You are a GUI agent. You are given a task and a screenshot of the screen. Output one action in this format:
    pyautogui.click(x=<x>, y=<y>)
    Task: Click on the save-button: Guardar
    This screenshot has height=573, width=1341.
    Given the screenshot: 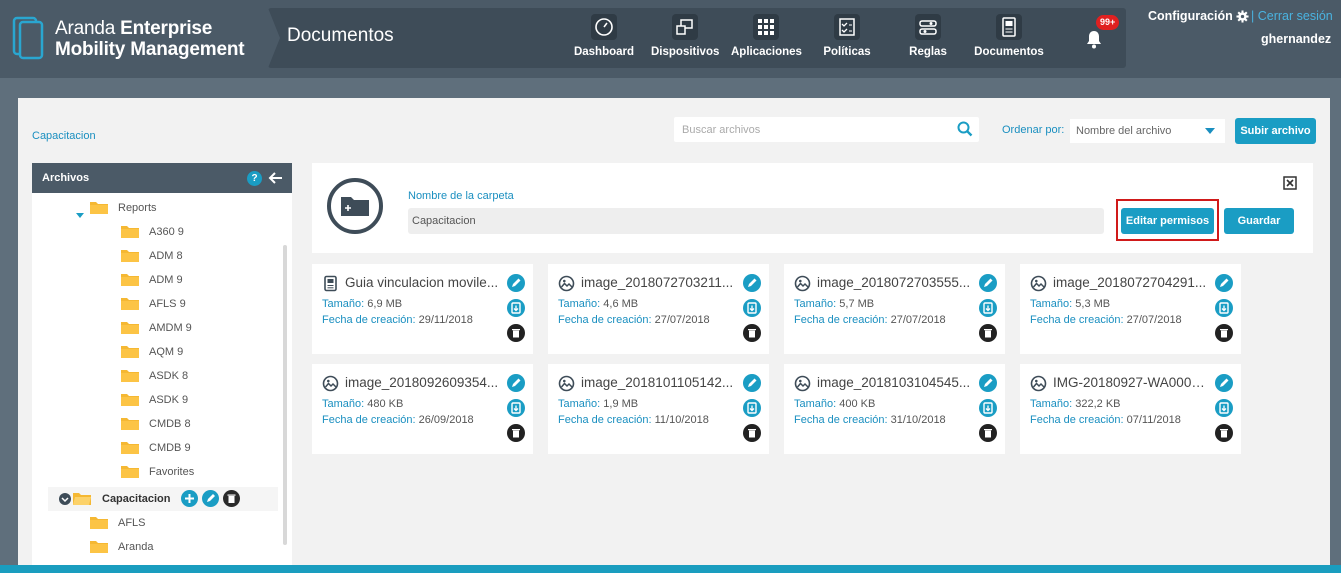 What is the action you would take?
    pyautogui.click(x=1259, y=221)
    